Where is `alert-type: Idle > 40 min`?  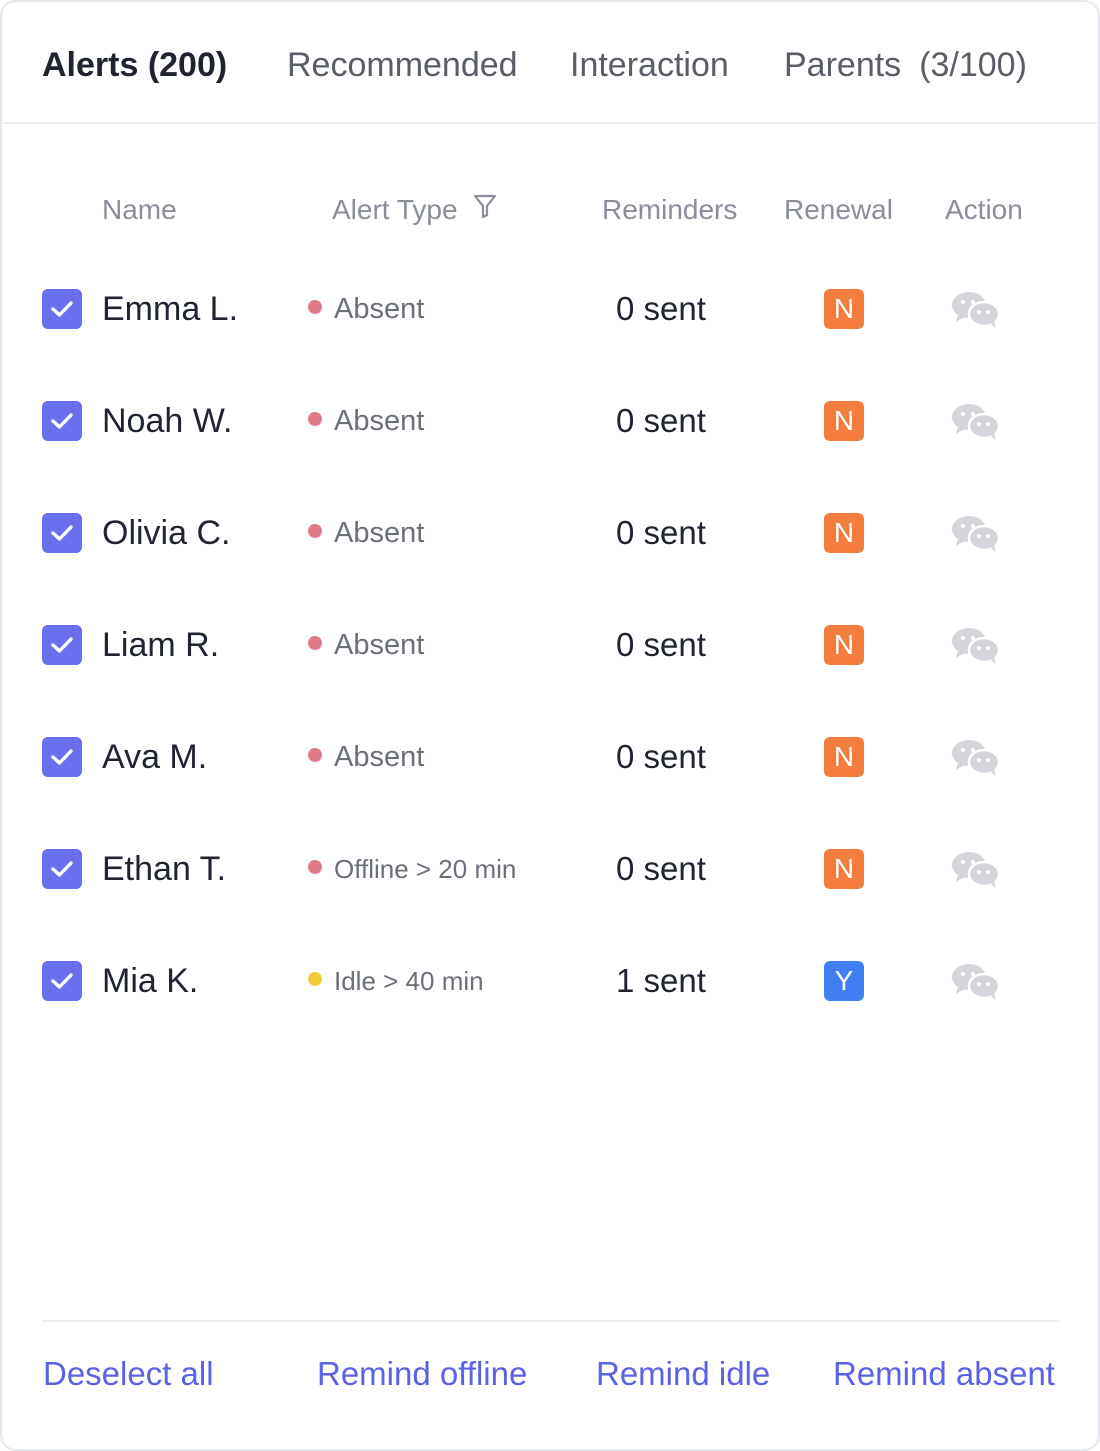
alert-type: Idle > 40 min is located at coordinates (396, 981).